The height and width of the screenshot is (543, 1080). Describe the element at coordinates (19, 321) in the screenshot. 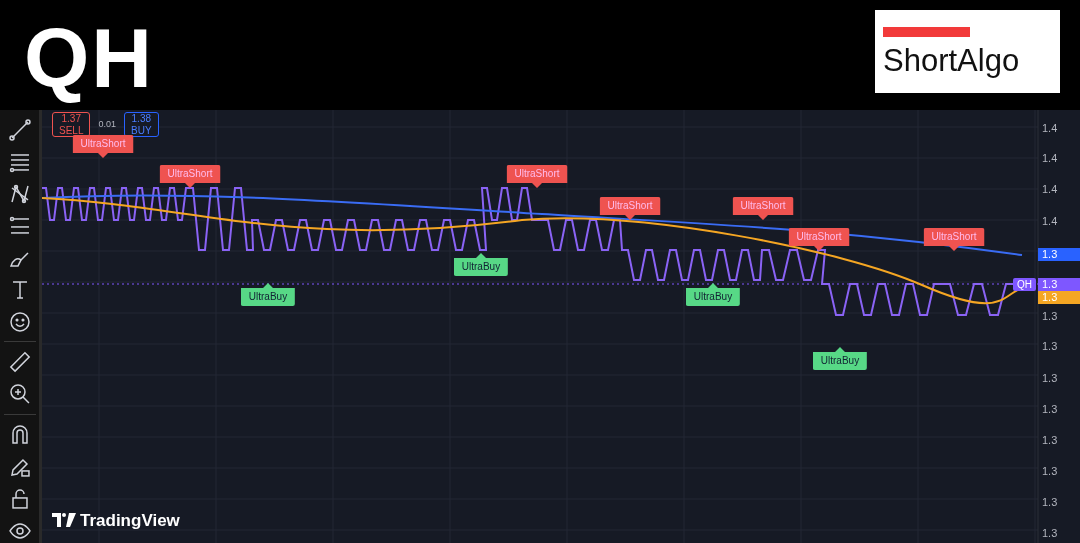

I see `smiley-icon` at that location.